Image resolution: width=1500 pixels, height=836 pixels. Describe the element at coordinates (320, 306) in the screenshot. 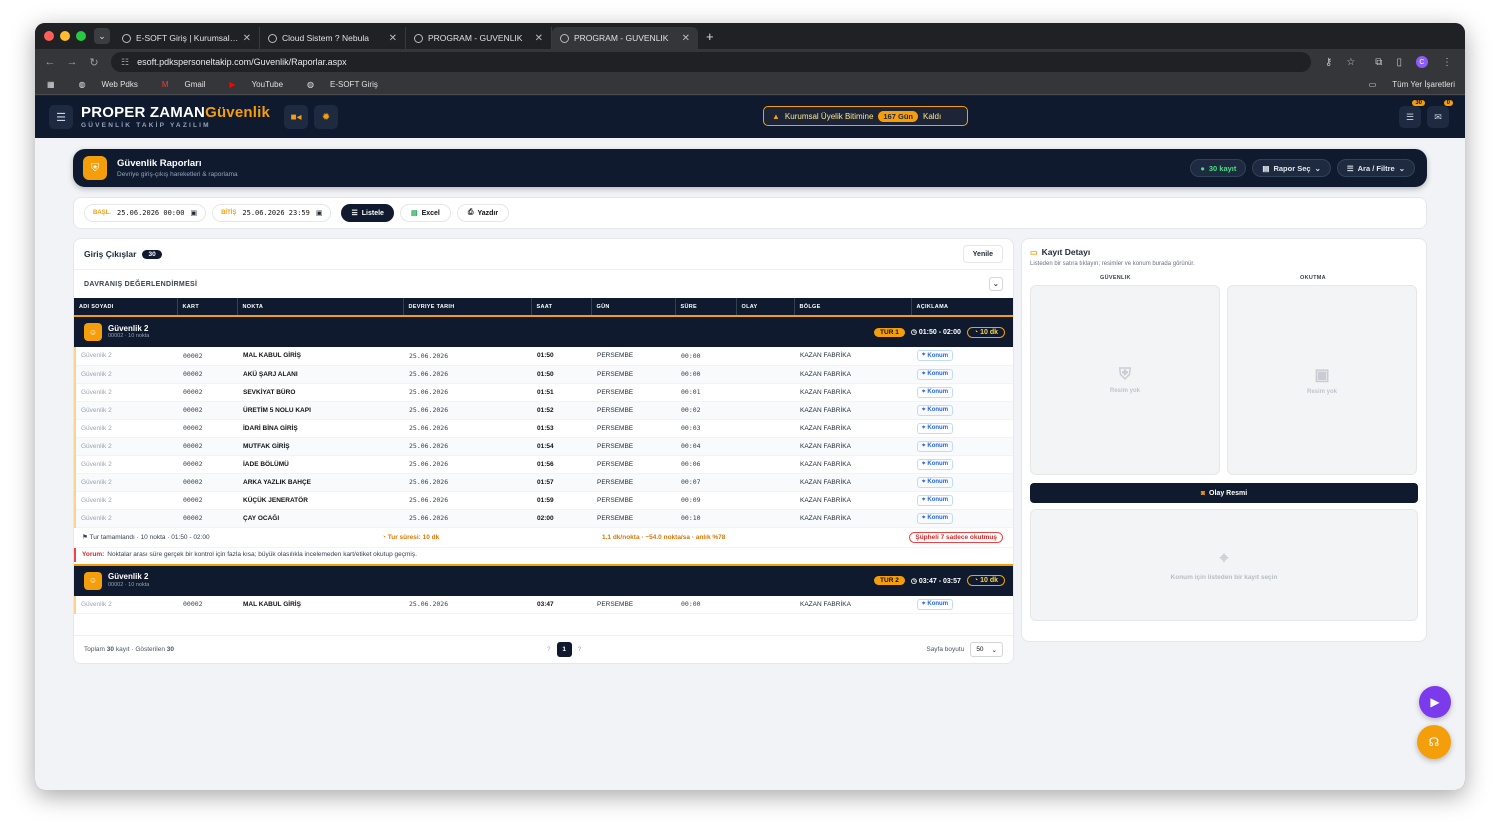

I see `column-header: NOKTA` at that location.